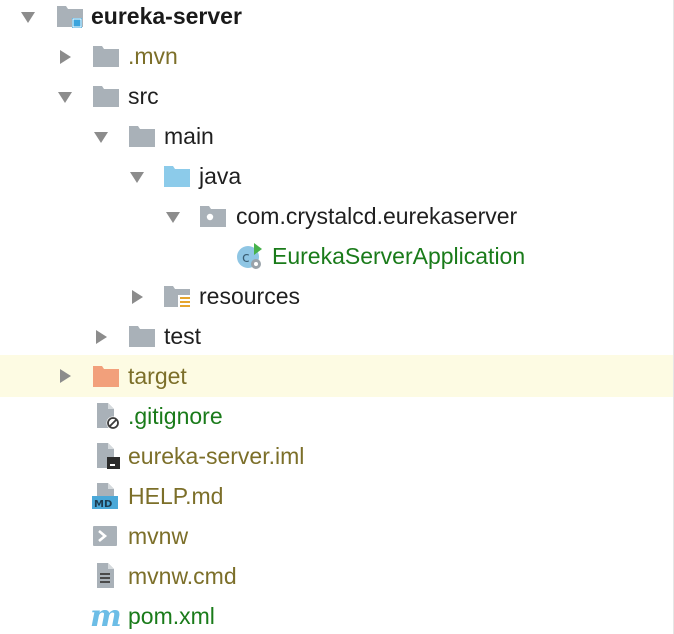 Image resolution: width=674 pixels, height=634 pixels. What do you see at coordinates (177, 297) in the screenshot?
I see `resources-folder-icon` at bounding box center [177, 297].